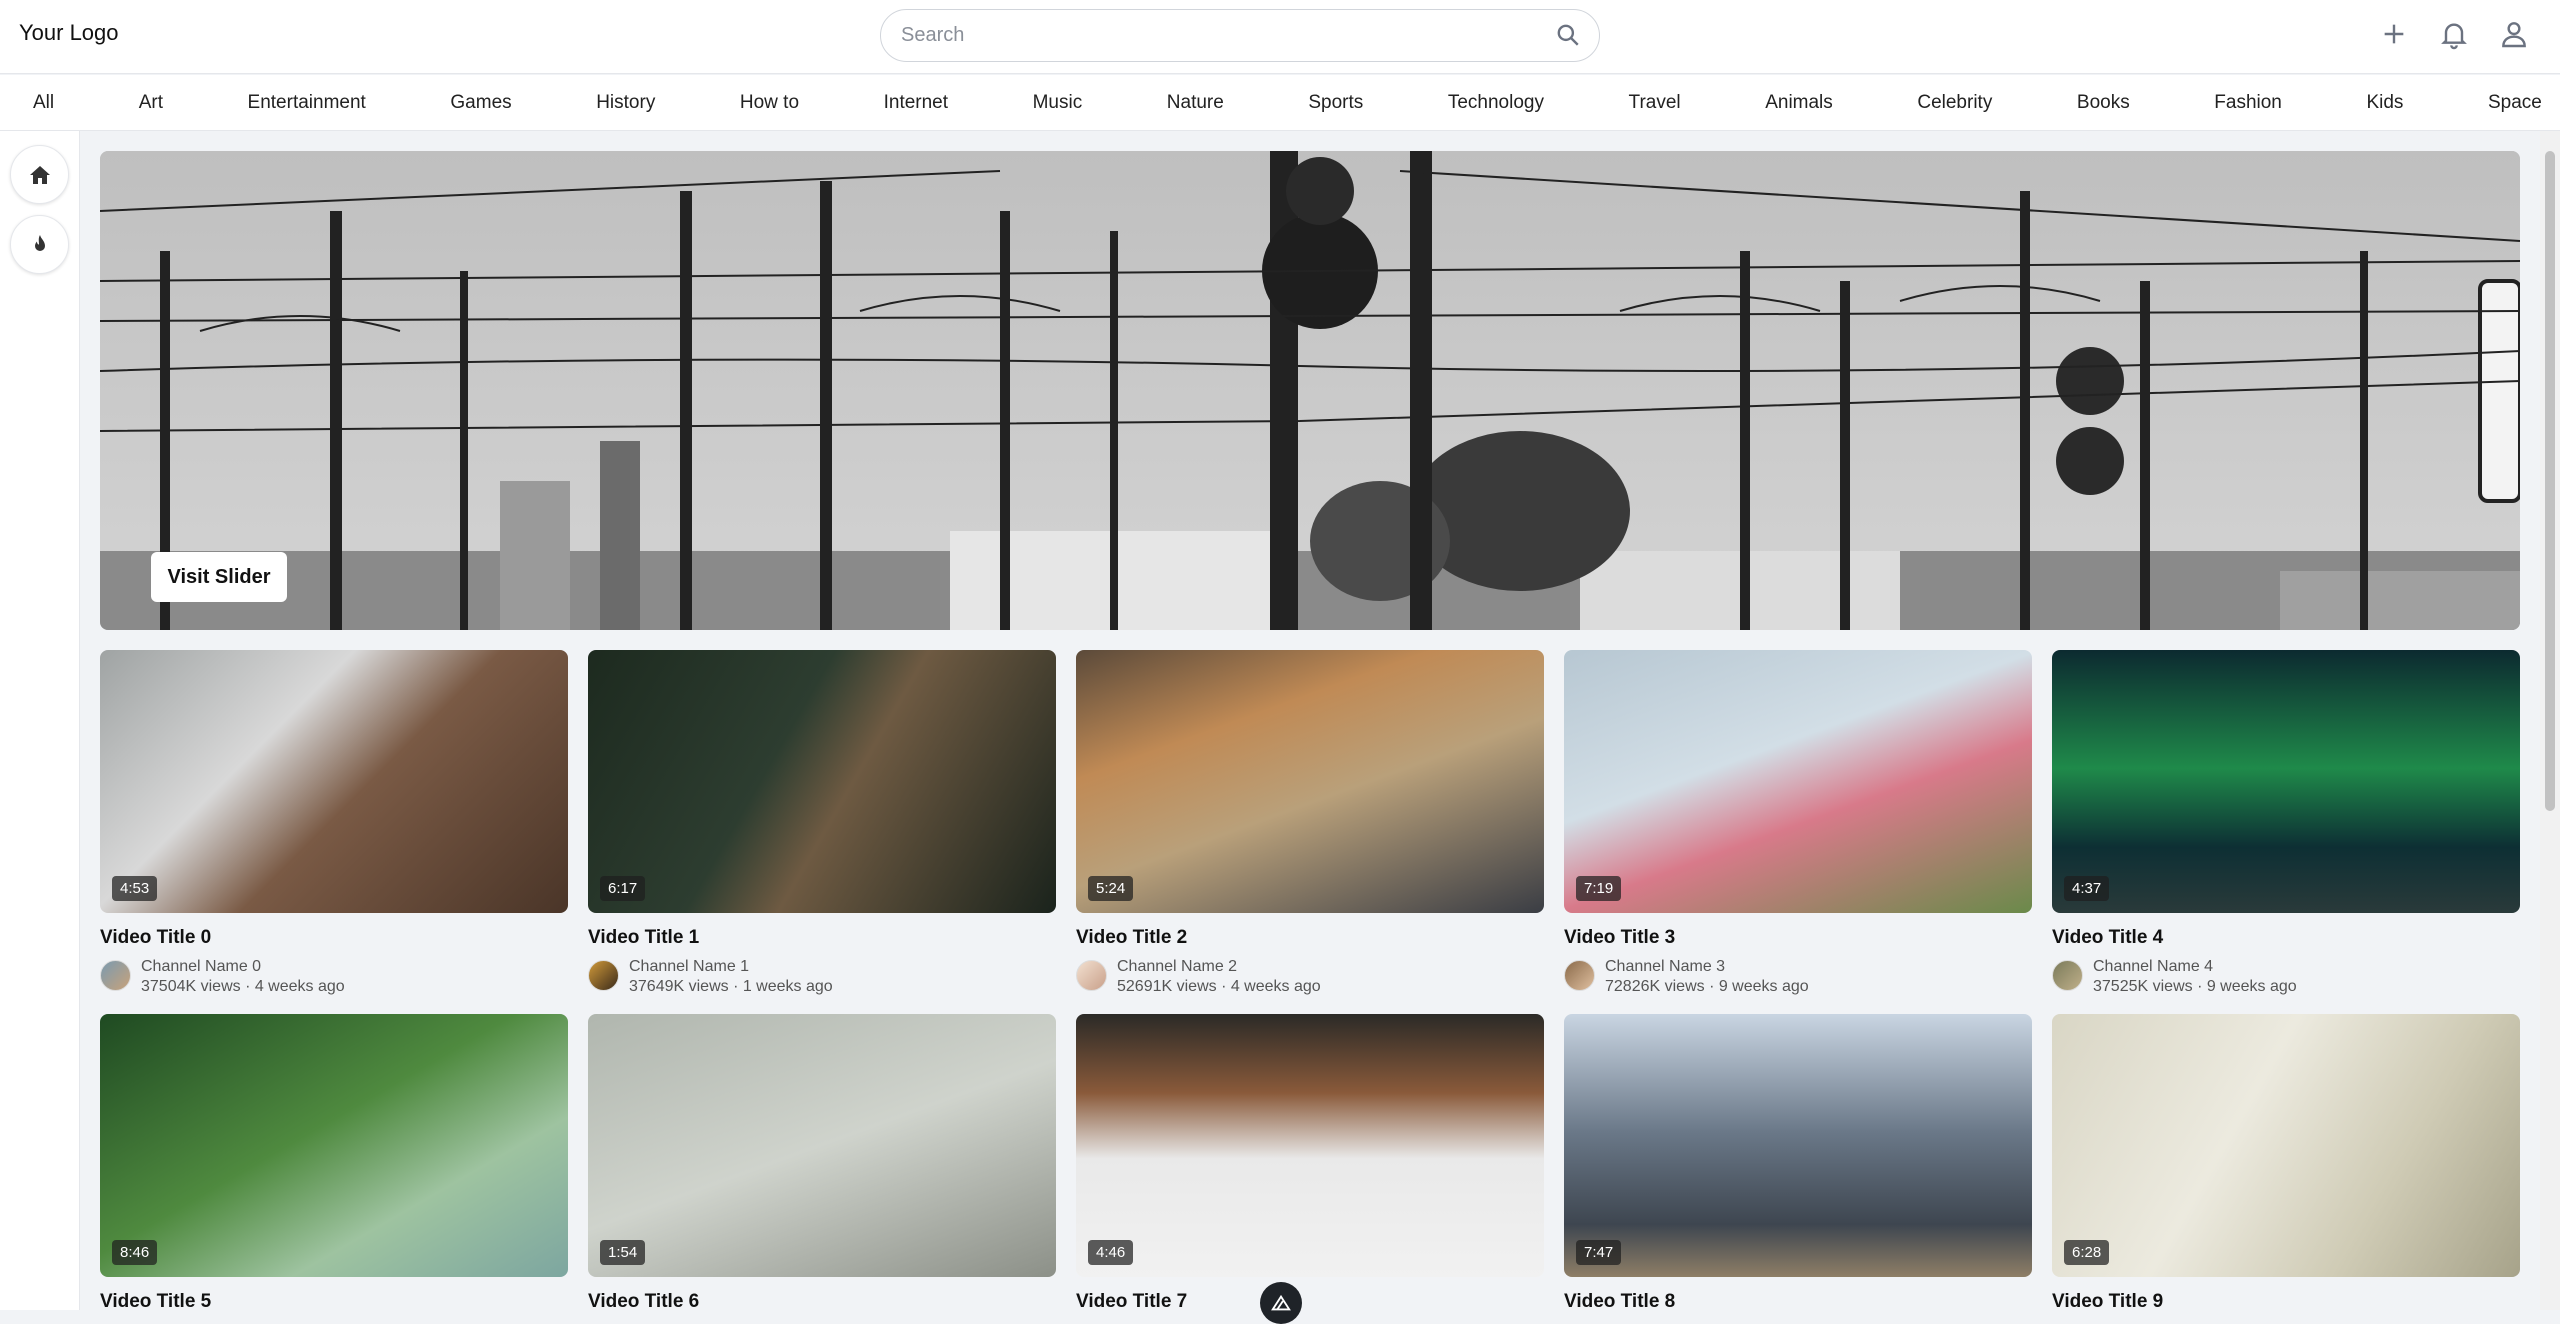  Describe the element at coordinates (1798, 1145) in the screenshot. I see `video-thumbnail: 7:47` at that location.